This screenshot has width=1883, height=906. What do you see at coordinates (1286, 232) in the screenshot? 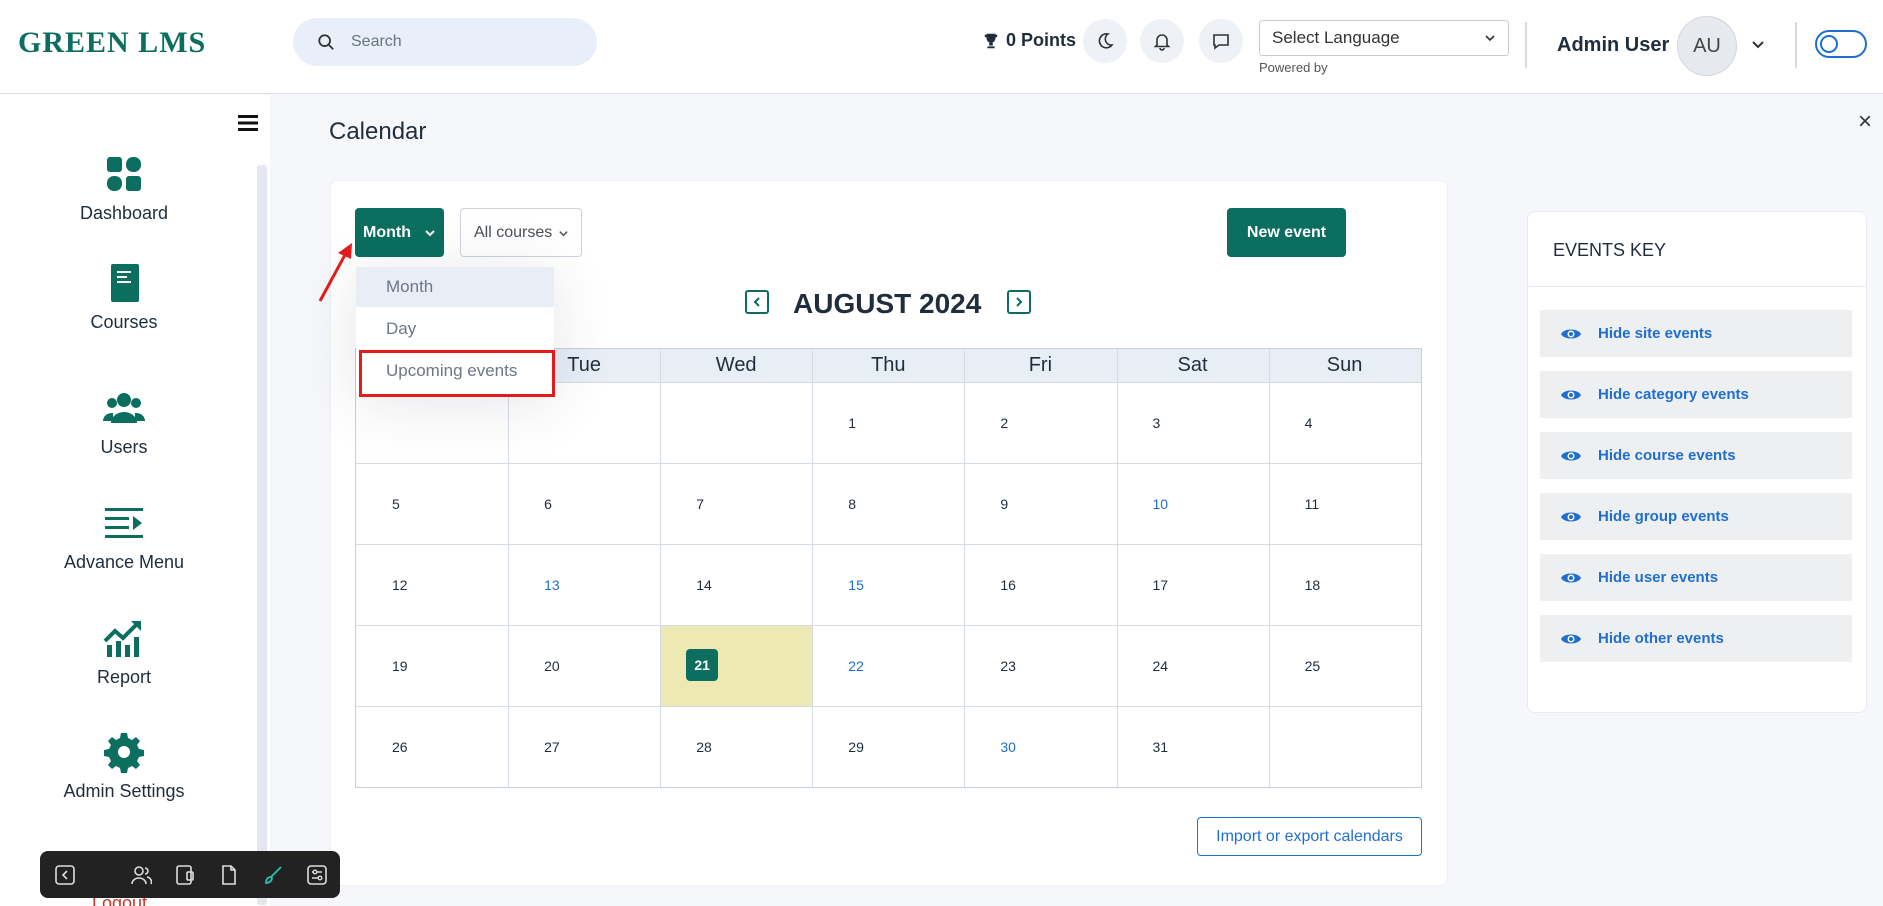
I see `new-event-button: New event` at bounding box center [1286, 232].